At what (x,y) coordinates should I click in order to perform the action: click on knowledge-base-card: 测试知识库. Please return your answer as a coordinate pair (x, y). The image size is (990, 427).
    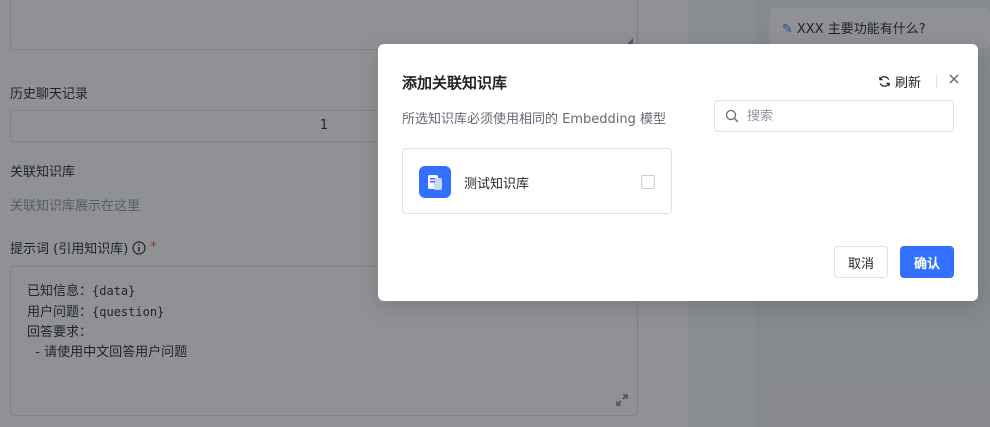
    Looking at the image, I should click on (537, 181).